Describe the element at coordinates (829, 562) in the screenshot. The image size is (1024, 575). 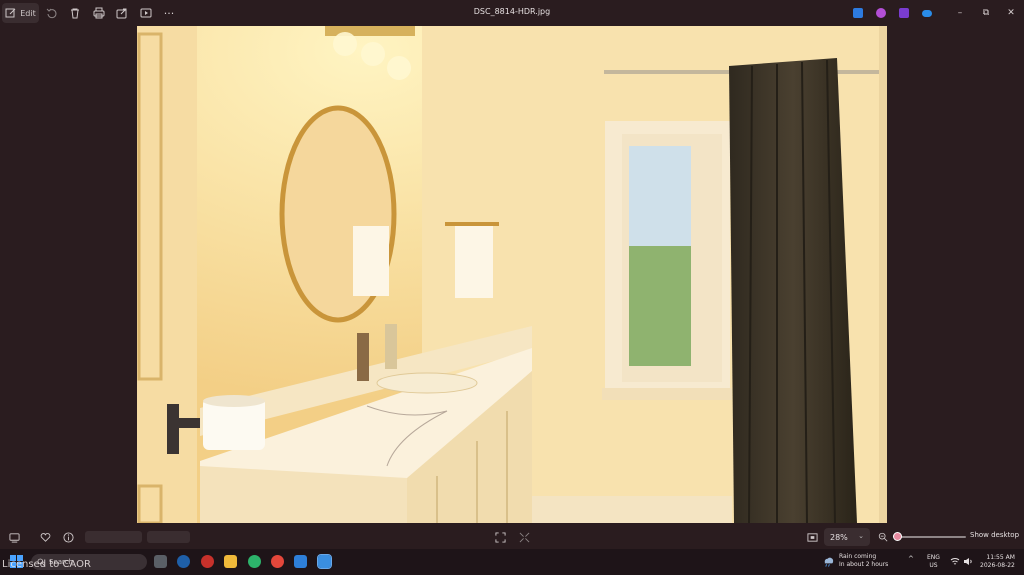
I see `rain-cloud-icon` at that location.